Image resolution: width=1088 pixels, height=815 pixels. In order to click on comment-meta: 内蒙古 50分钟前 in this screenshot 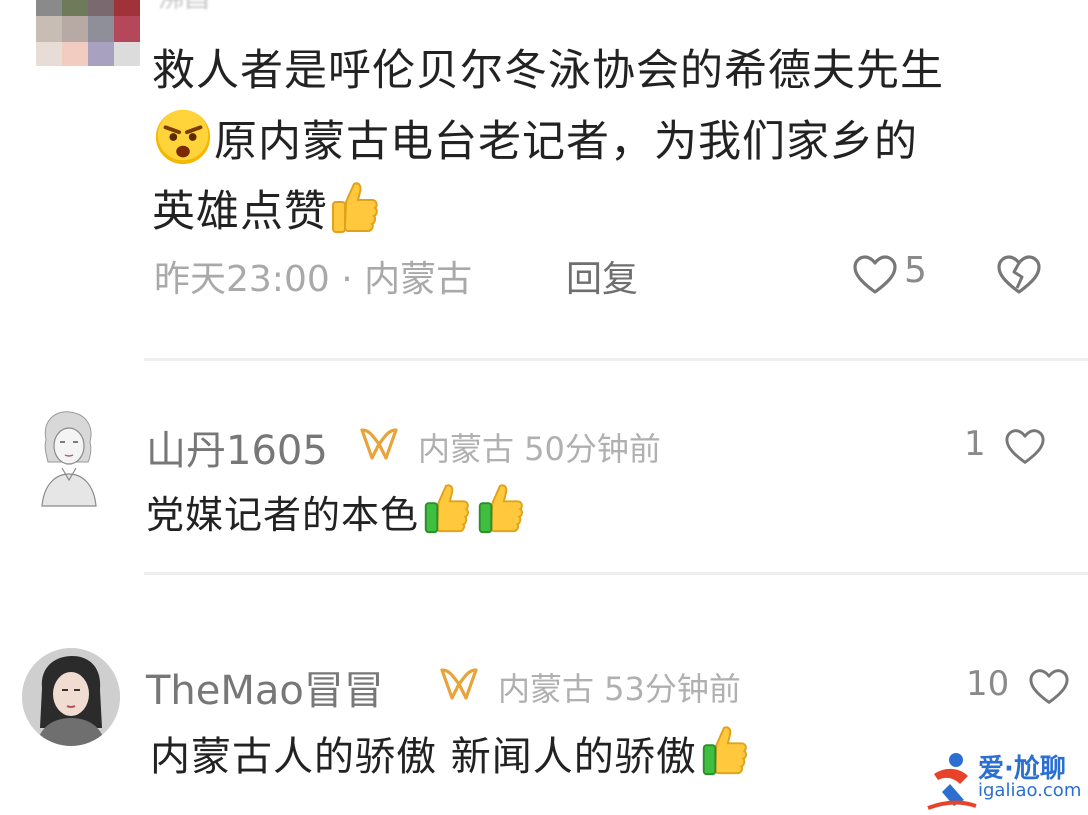, I will do `click(539, 449)`.